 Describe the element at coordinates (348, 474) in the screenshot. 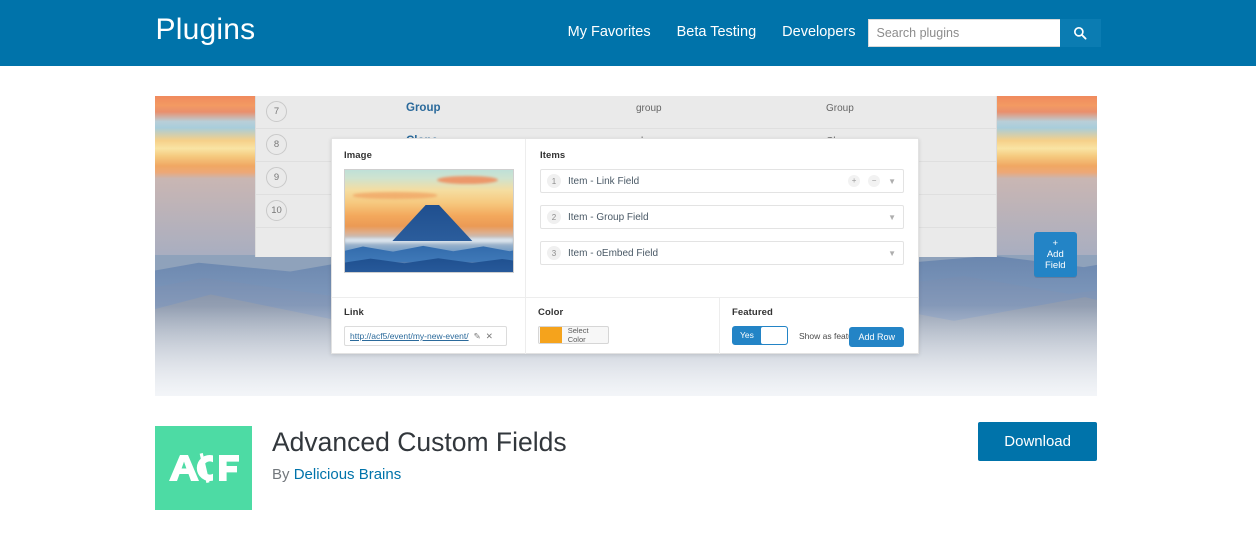

I see `plugin-author-link: Delicious Brains` at that location.